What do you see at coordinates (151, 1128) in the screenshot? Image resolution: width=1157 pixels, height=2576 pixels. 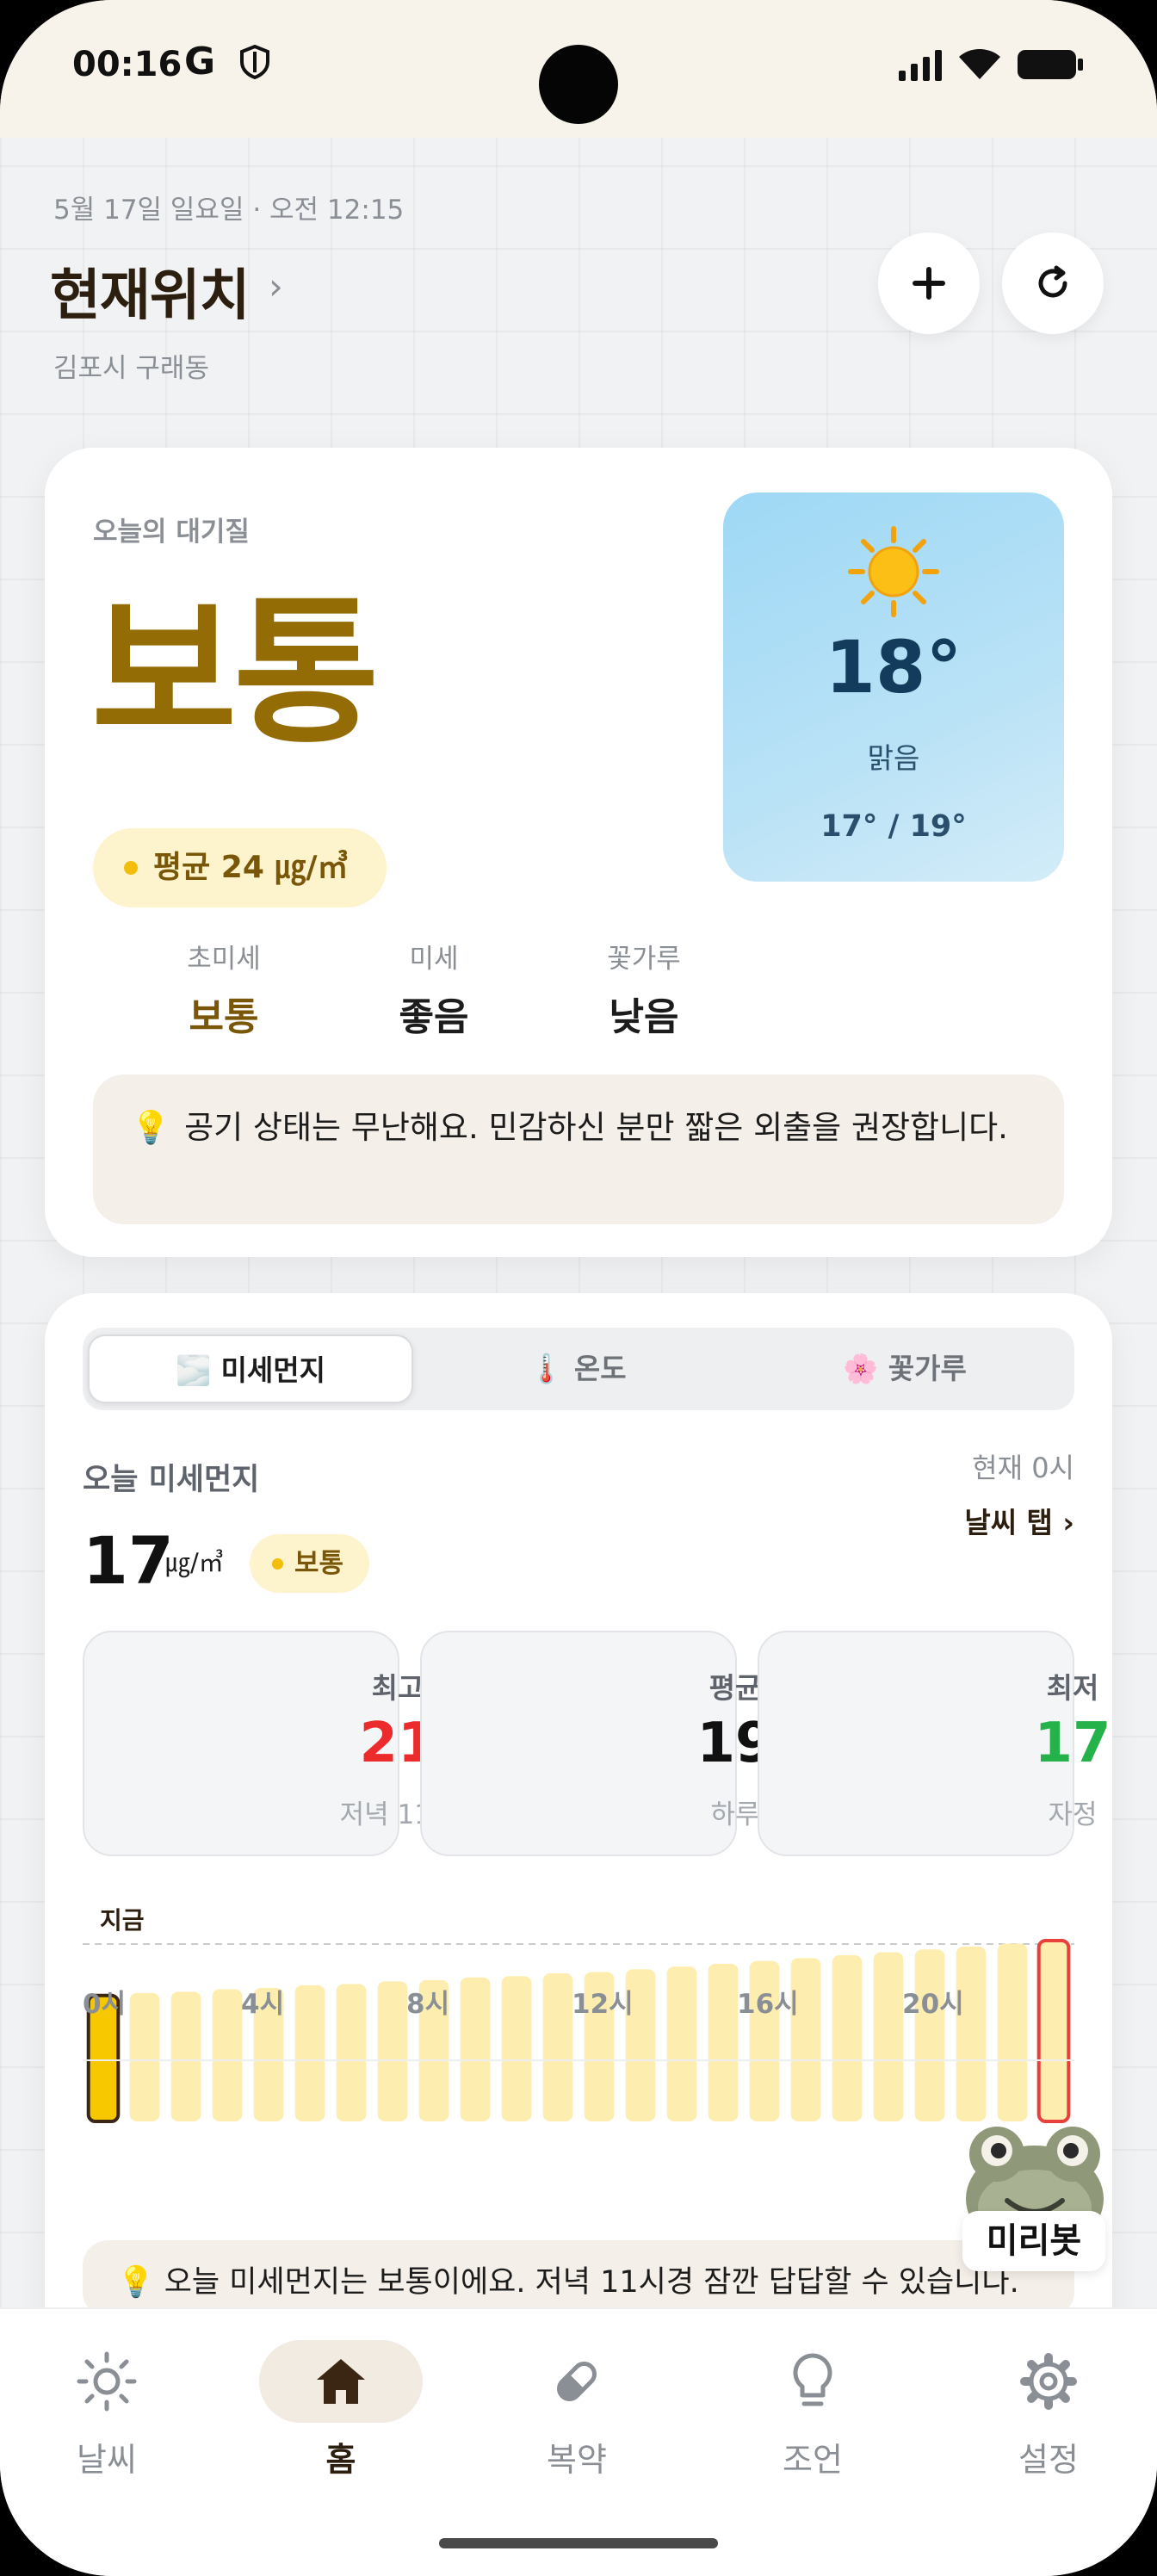 I see `lightbulb-icon: 💡` at bounding box center [151, 1128].